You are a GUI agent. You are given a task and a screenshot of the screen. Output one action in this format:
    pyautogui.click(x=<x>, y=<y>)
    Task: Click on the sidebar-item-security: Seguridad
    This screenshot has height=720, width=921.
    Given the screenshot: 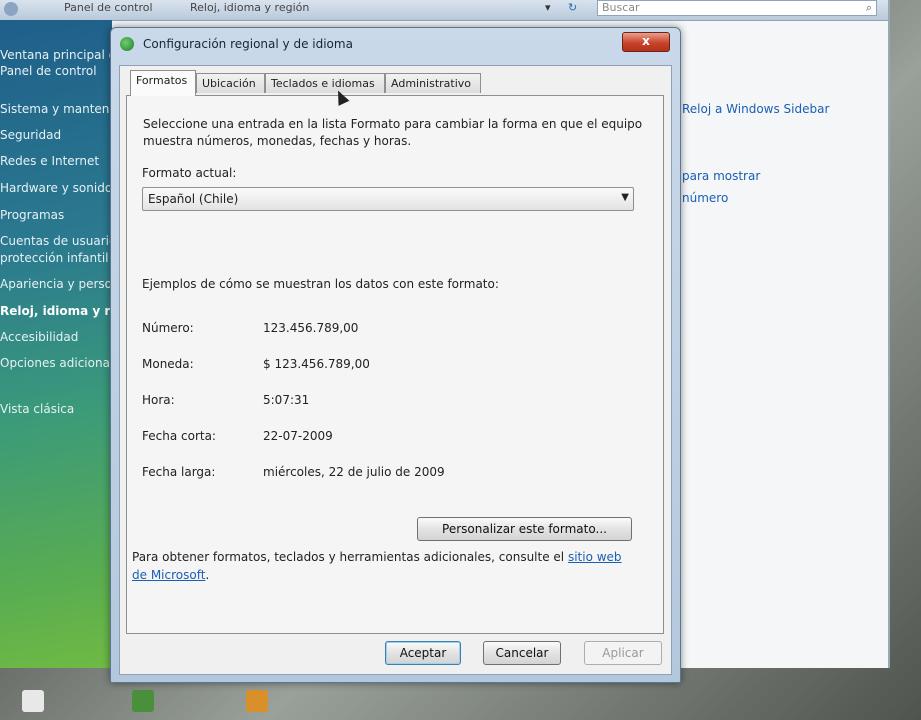 What is the action you would take?
    pyautogui.click(x=30, y=135)
    